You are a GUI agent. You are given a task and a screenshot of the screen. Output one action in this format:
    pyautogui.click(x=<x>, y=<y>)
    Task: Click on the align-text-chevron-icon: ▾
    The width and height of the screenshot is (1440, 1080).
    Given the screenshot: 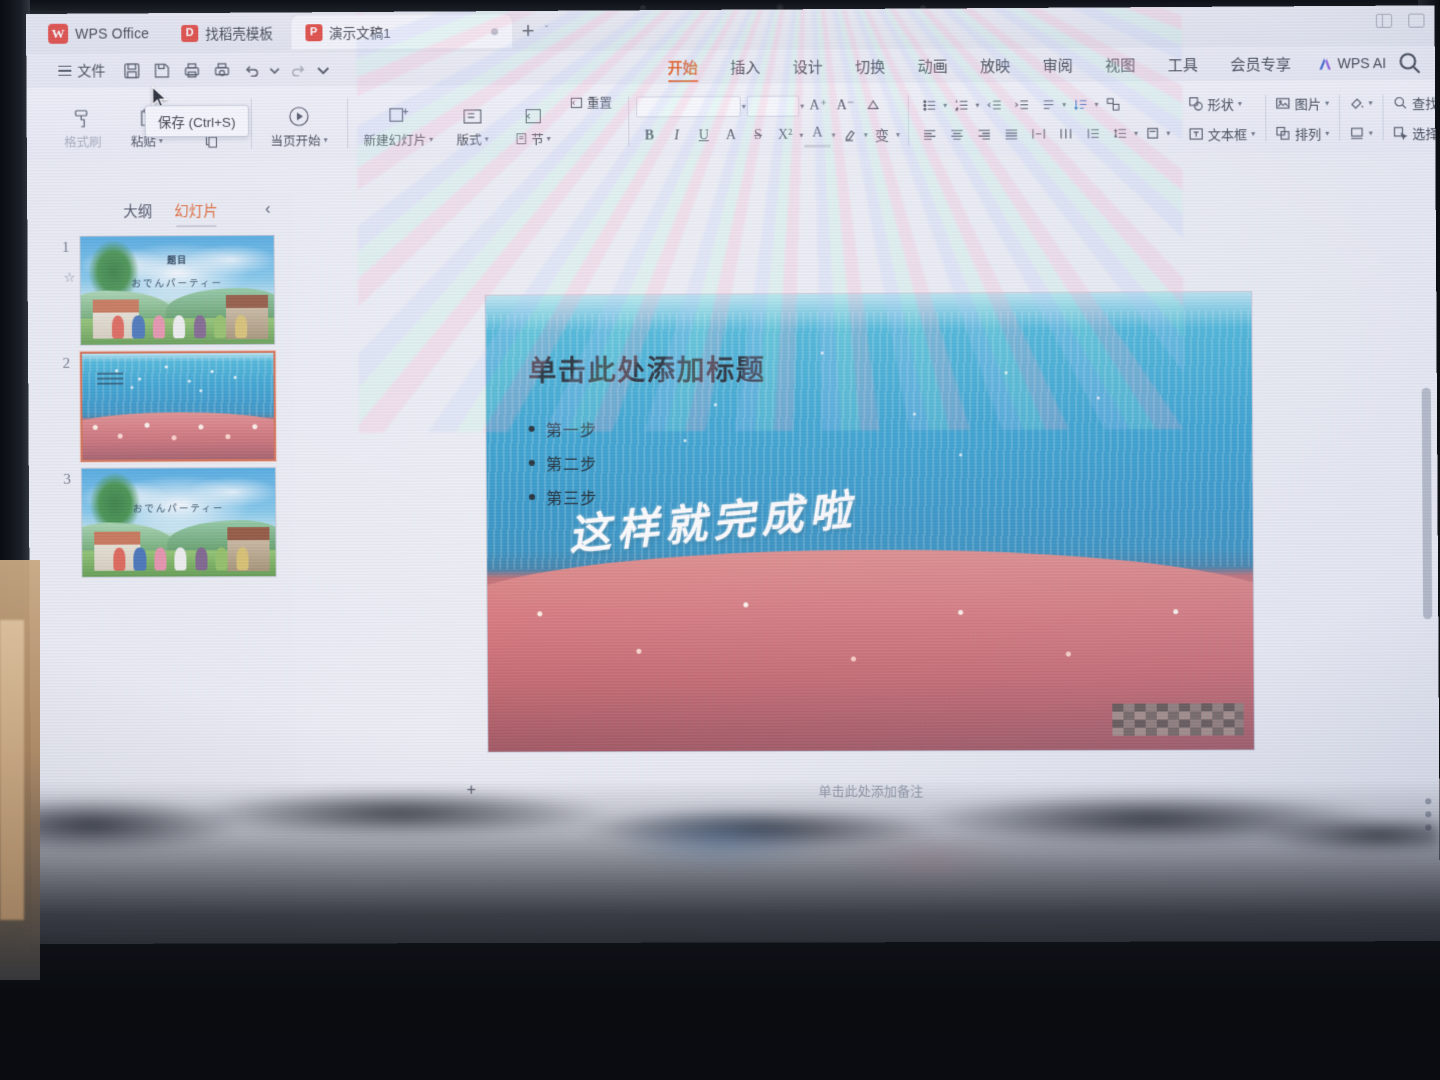 What is the action you would take?
    pyautogui.click(x=1168, y=133)
    